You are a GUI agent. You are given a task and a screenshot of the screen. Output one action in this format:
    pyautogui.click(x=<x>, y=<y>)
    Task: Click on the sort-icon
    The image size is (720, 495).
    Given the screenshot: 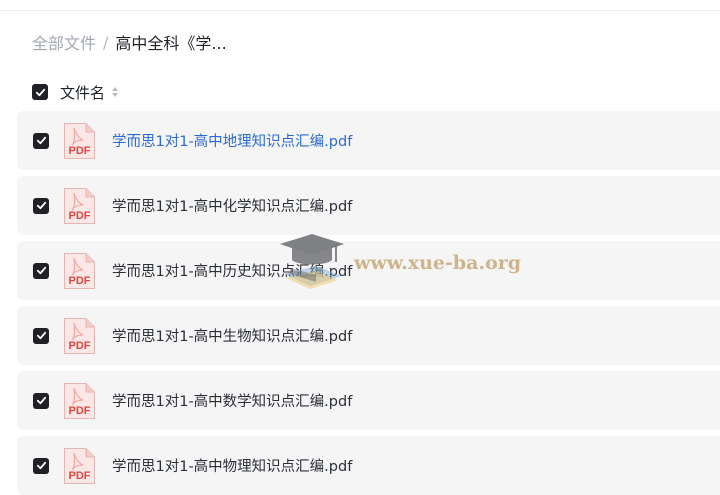 What is the action you would take?
    pyautogui.click(x=115, y=92)
    